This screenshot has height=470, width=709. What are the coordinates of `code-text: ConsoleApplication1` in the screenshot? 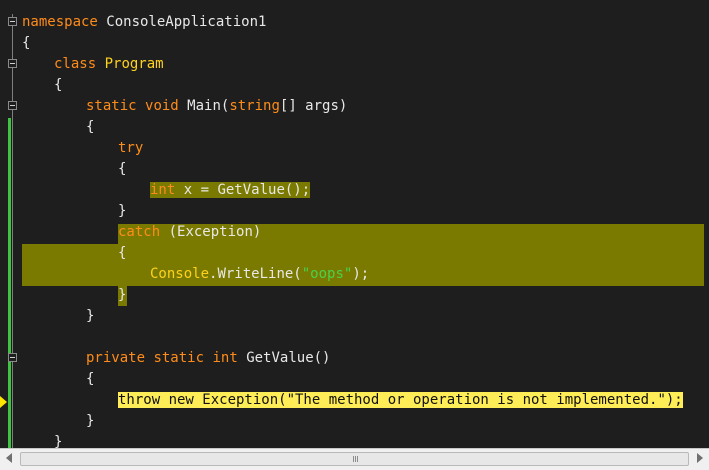 It's located at (182, 22).